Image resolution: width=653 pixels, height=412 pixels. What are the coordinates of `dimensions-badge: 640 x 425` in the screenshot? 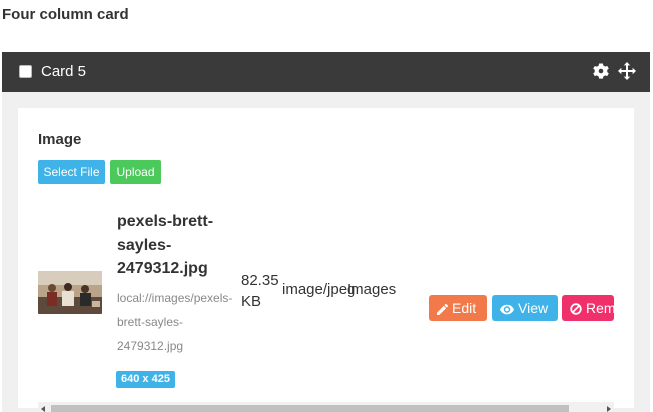 It's located at (145, 379).